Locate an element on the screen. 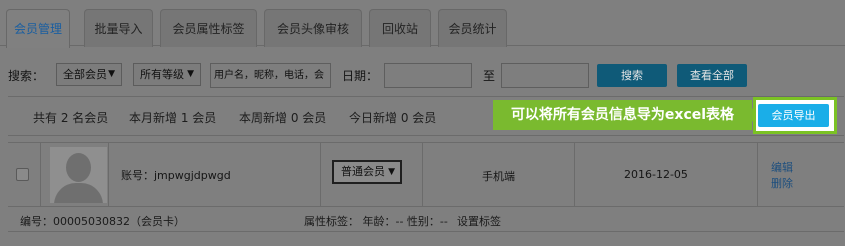  stat-week: 本周新增 0 会员 is located at coordinates (283, 118).